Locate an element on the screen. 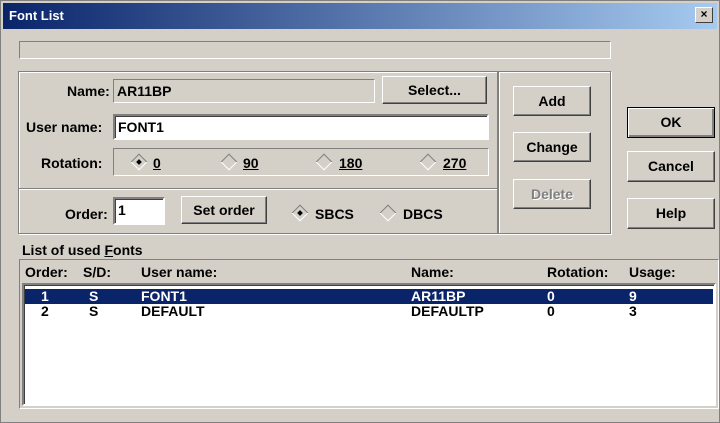 This screenshot has height=423, width=720. rotation-label-0: 0 is located at coordinates (157, 163).